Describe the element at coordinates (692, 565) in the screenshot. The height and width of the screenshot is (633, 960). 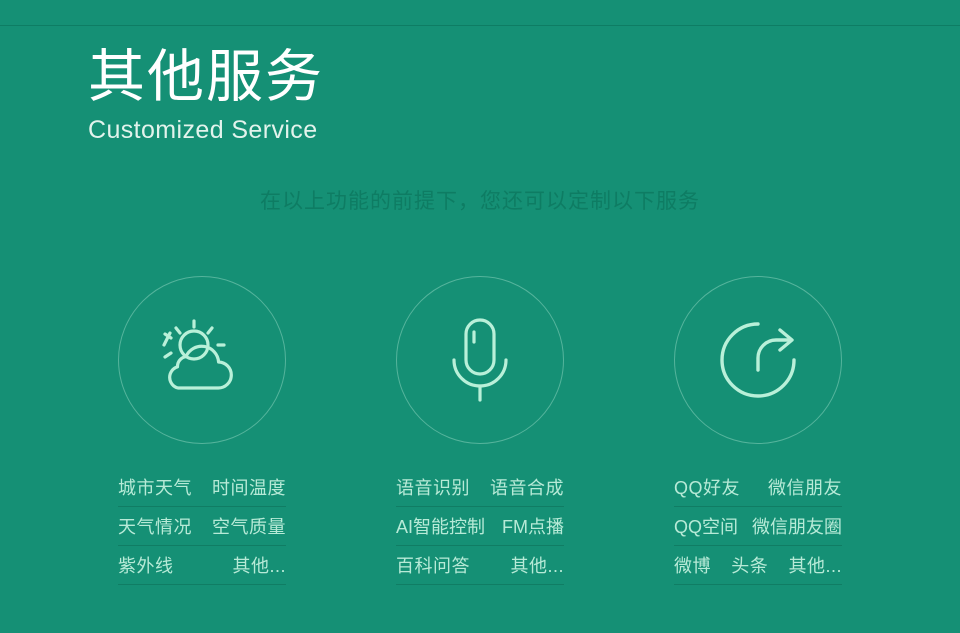
I see `option-label: 微博` at that location.